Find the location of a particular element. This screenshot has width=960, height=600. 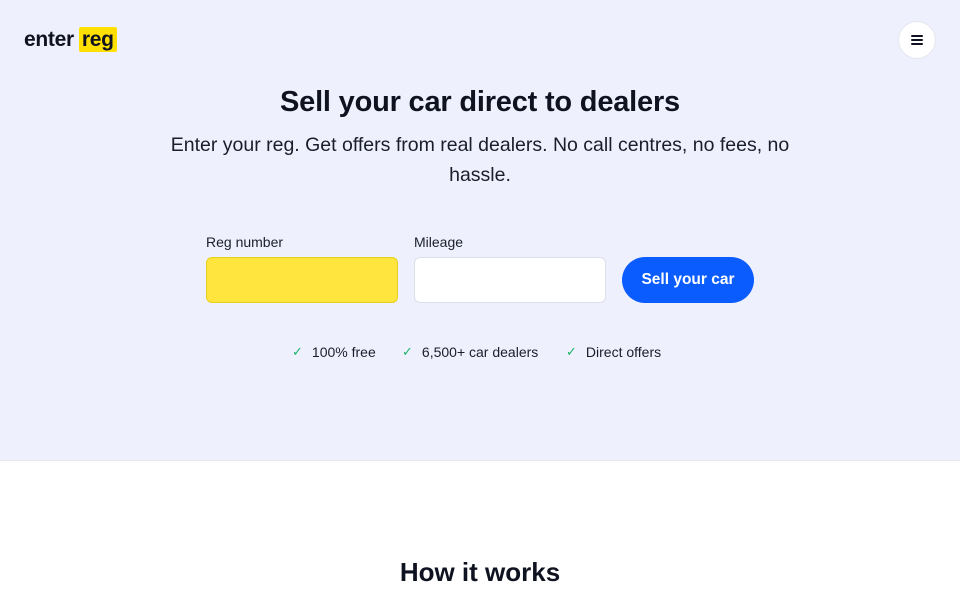

how-it-works-title: How it works is located at coordinates (480, 572).